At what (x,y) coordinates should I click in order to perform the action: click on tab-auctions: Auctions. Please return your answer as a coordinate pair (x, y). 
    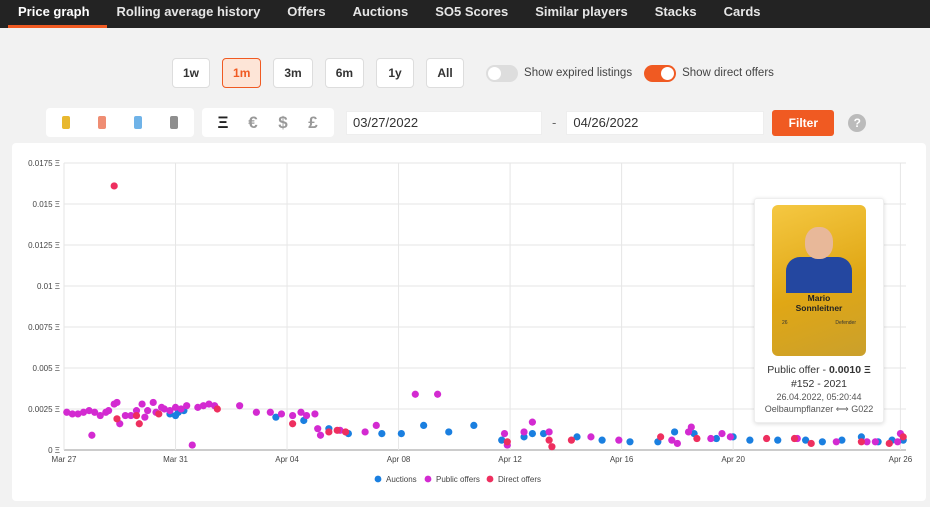
    Looking at the image, I should click on (381, 14).